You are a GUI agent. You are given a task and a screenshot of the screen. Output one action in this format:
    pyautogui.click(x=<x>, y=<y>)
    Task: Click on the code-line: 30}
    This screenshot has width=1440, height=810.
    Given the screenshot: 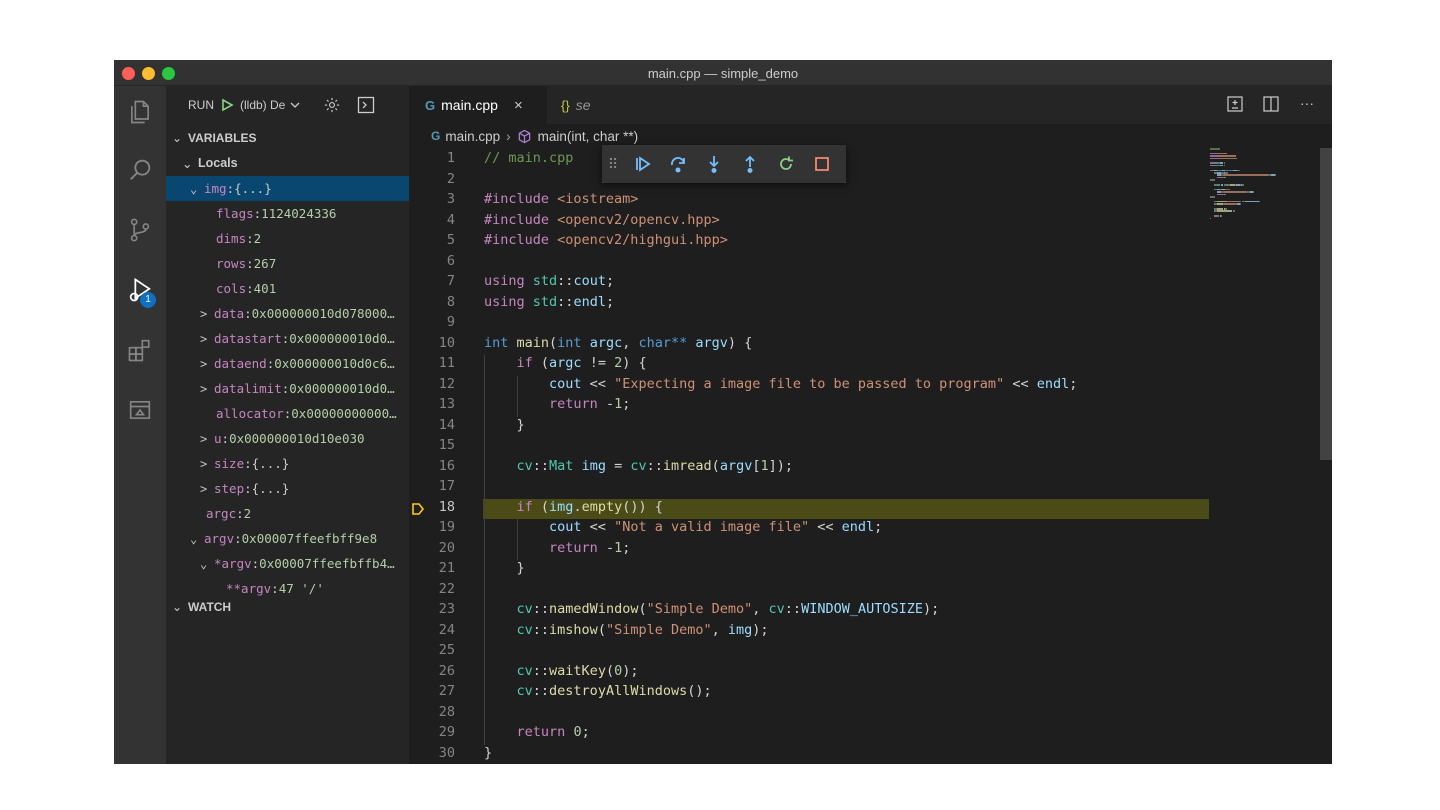 What is the action you would take?
    pyautogui.click(x=870, y=755)
    